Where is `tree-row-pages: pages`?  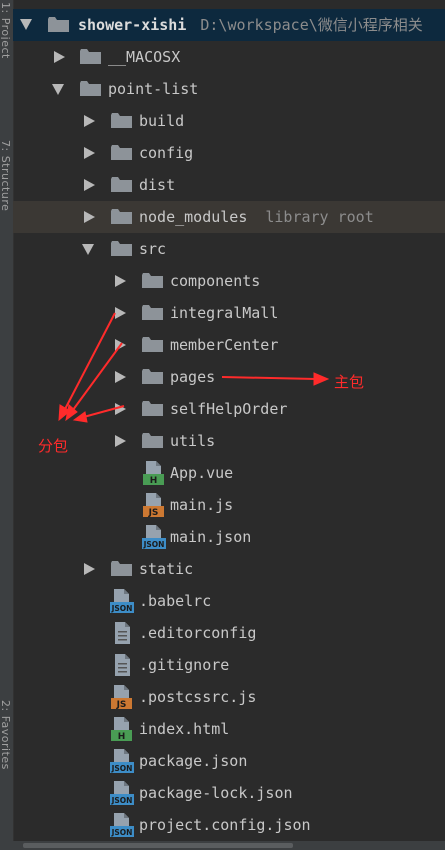 tree-row-pages: pages is located at coordinates (229, 377).